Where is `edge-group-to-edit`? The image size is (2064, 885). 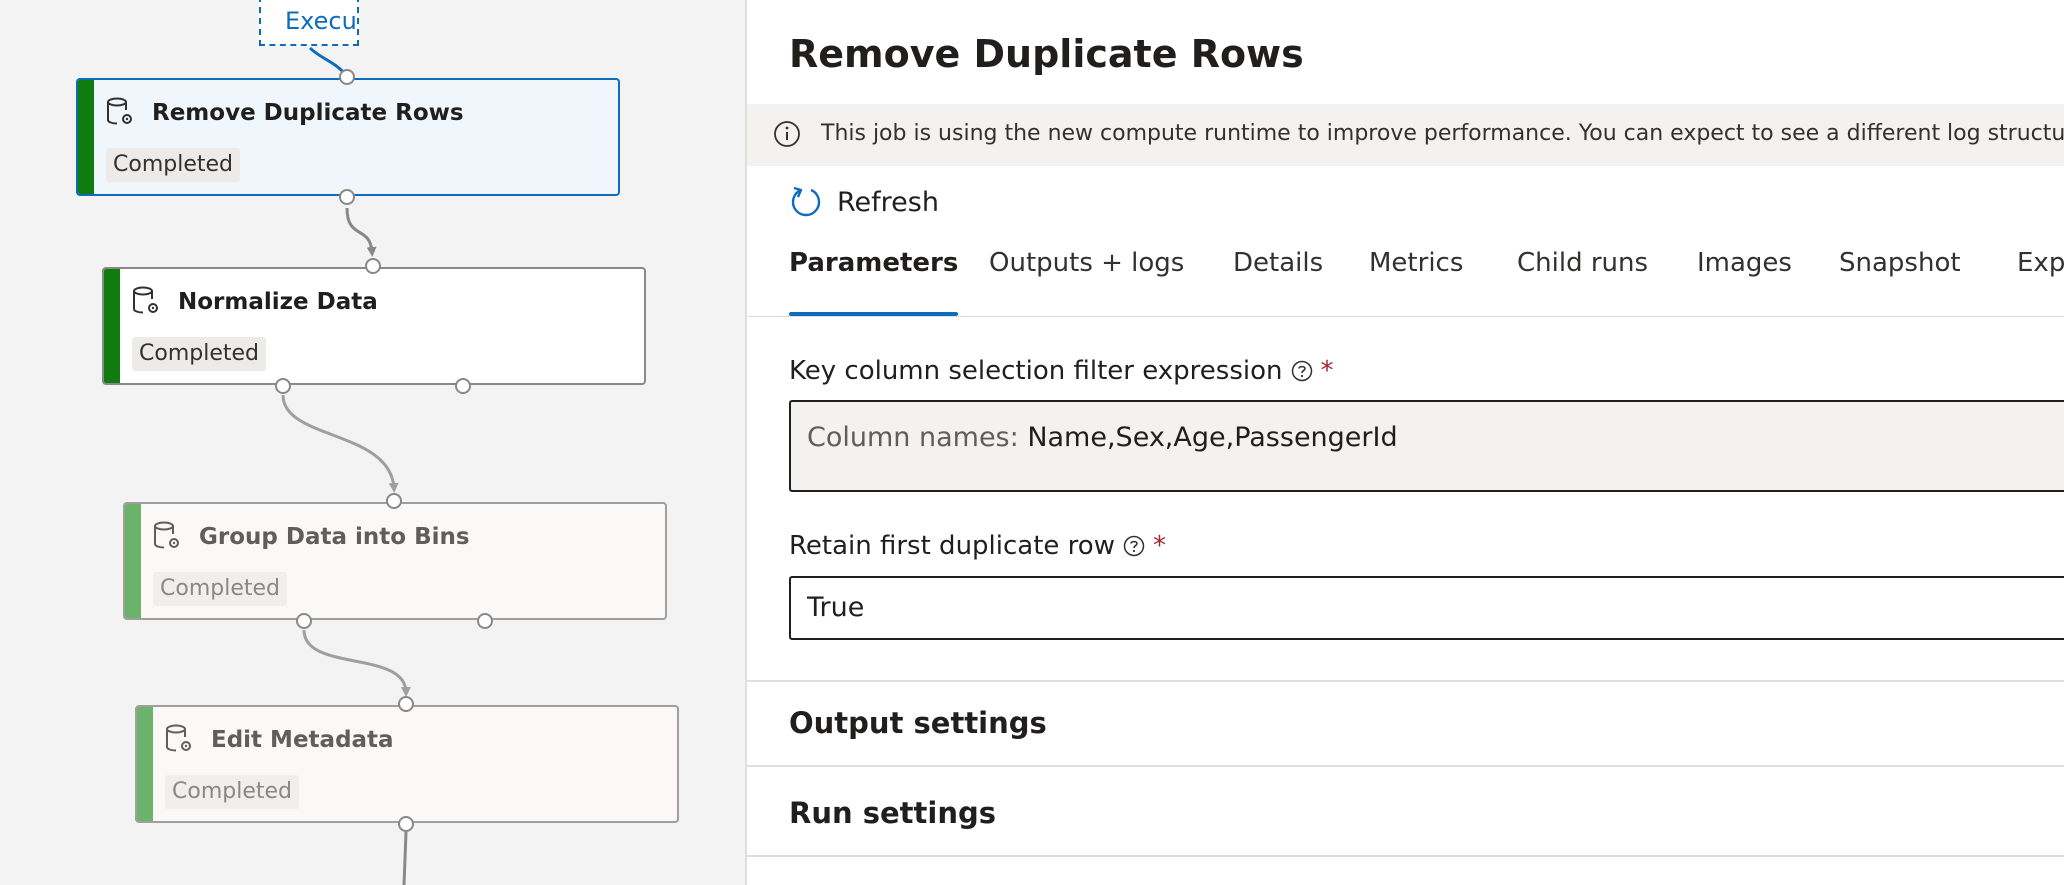 edge-group-to-edit is located at coordinates (356, 663).